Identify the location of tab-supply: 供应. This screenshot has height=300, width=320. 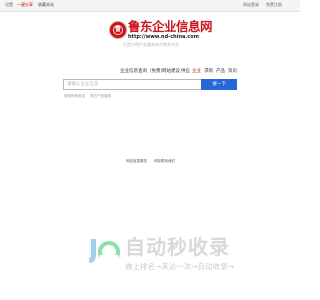
(185, 72).